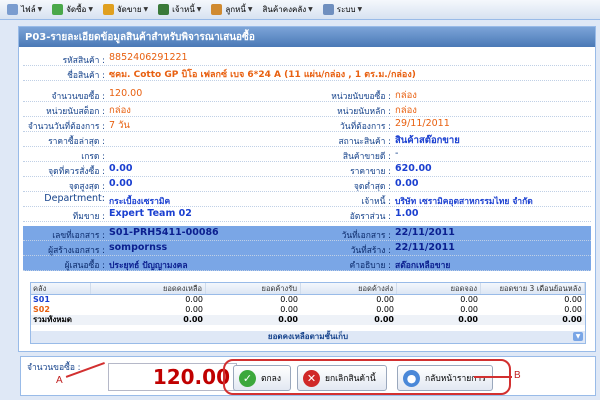 Image resolution: width=600 pixels, height=400 pixels. Describe the element at coordinates (376, 202) in the screenshot. I see `supplier-label: เจ้าหนี้ :` at that location.